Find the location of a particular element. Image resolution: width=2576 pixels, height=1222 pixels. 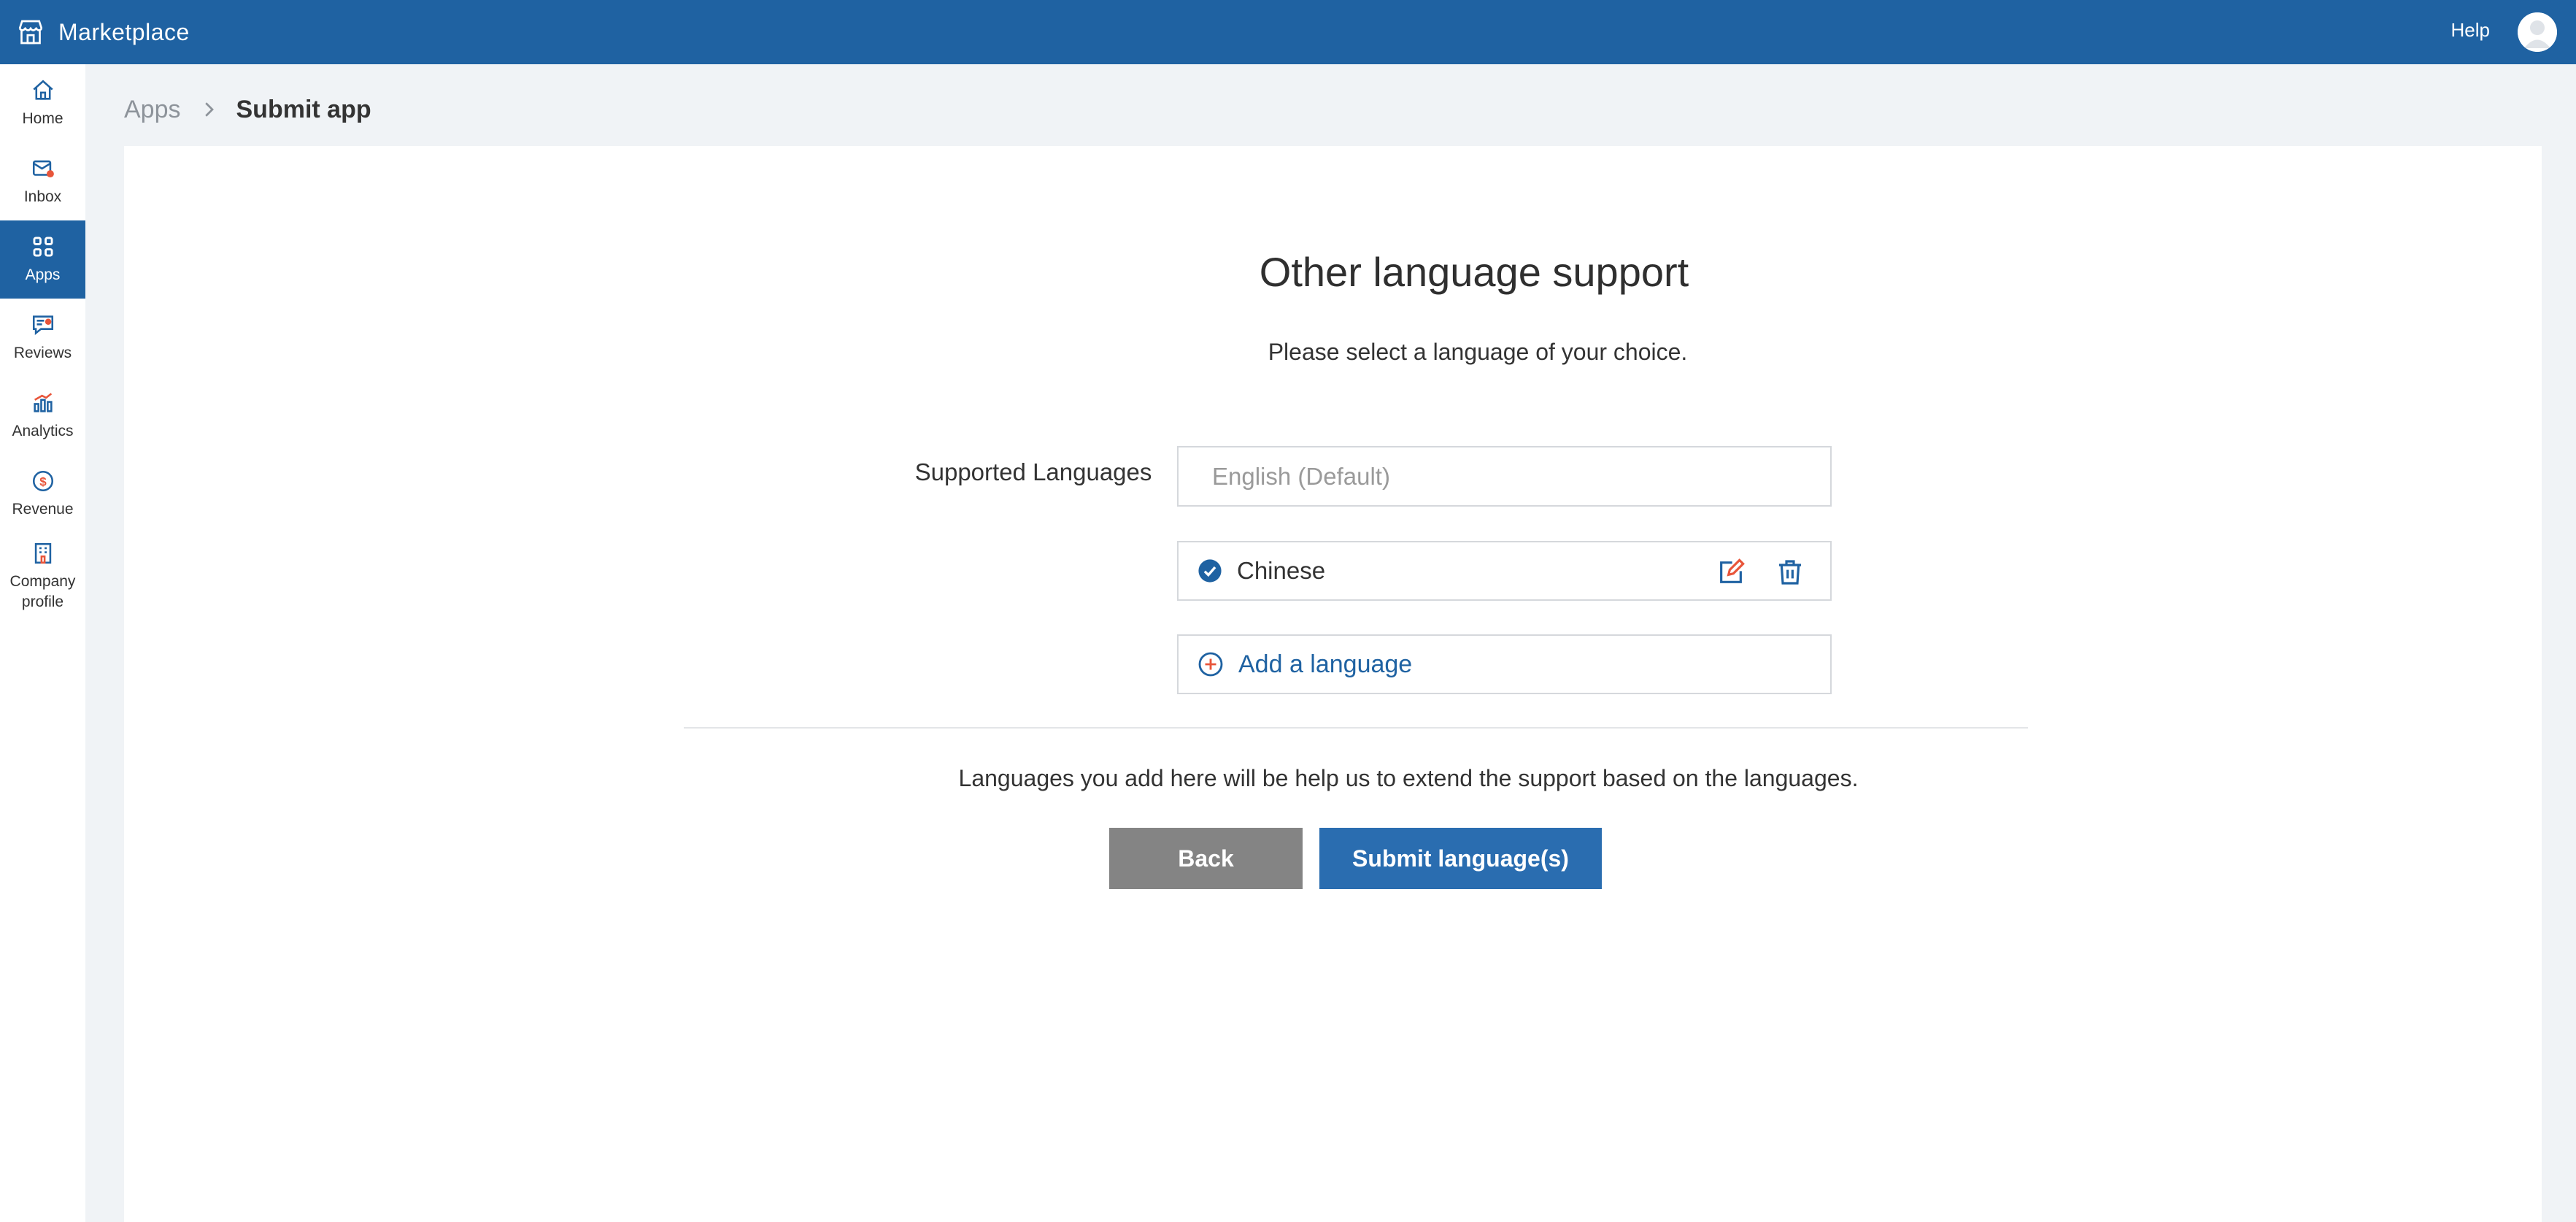

sidebar-item-revenue: $ Revenue is located at coordinates (42, 494).